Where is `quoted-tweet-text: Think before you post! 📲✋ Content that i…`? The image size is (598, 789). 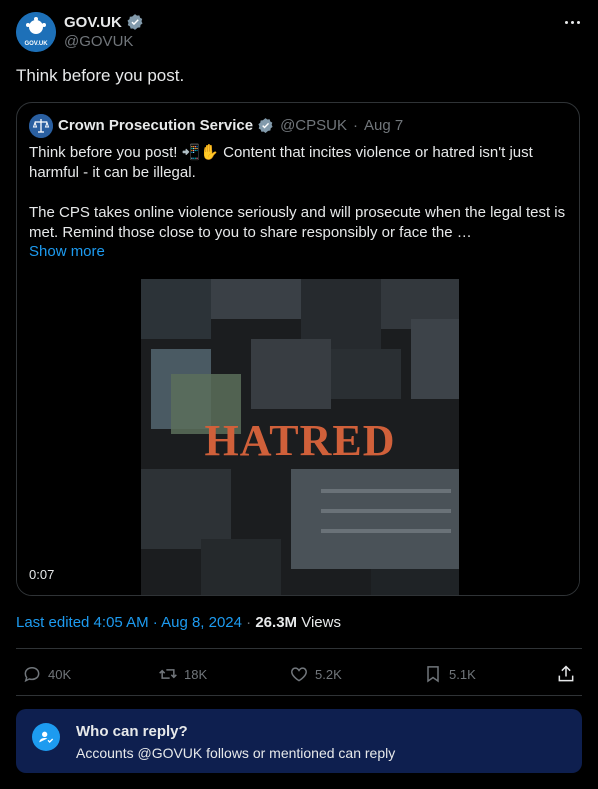 quoted-tweet-text: Think before you post! 📲✋ Content that i… is located at coordinates (299, 193).